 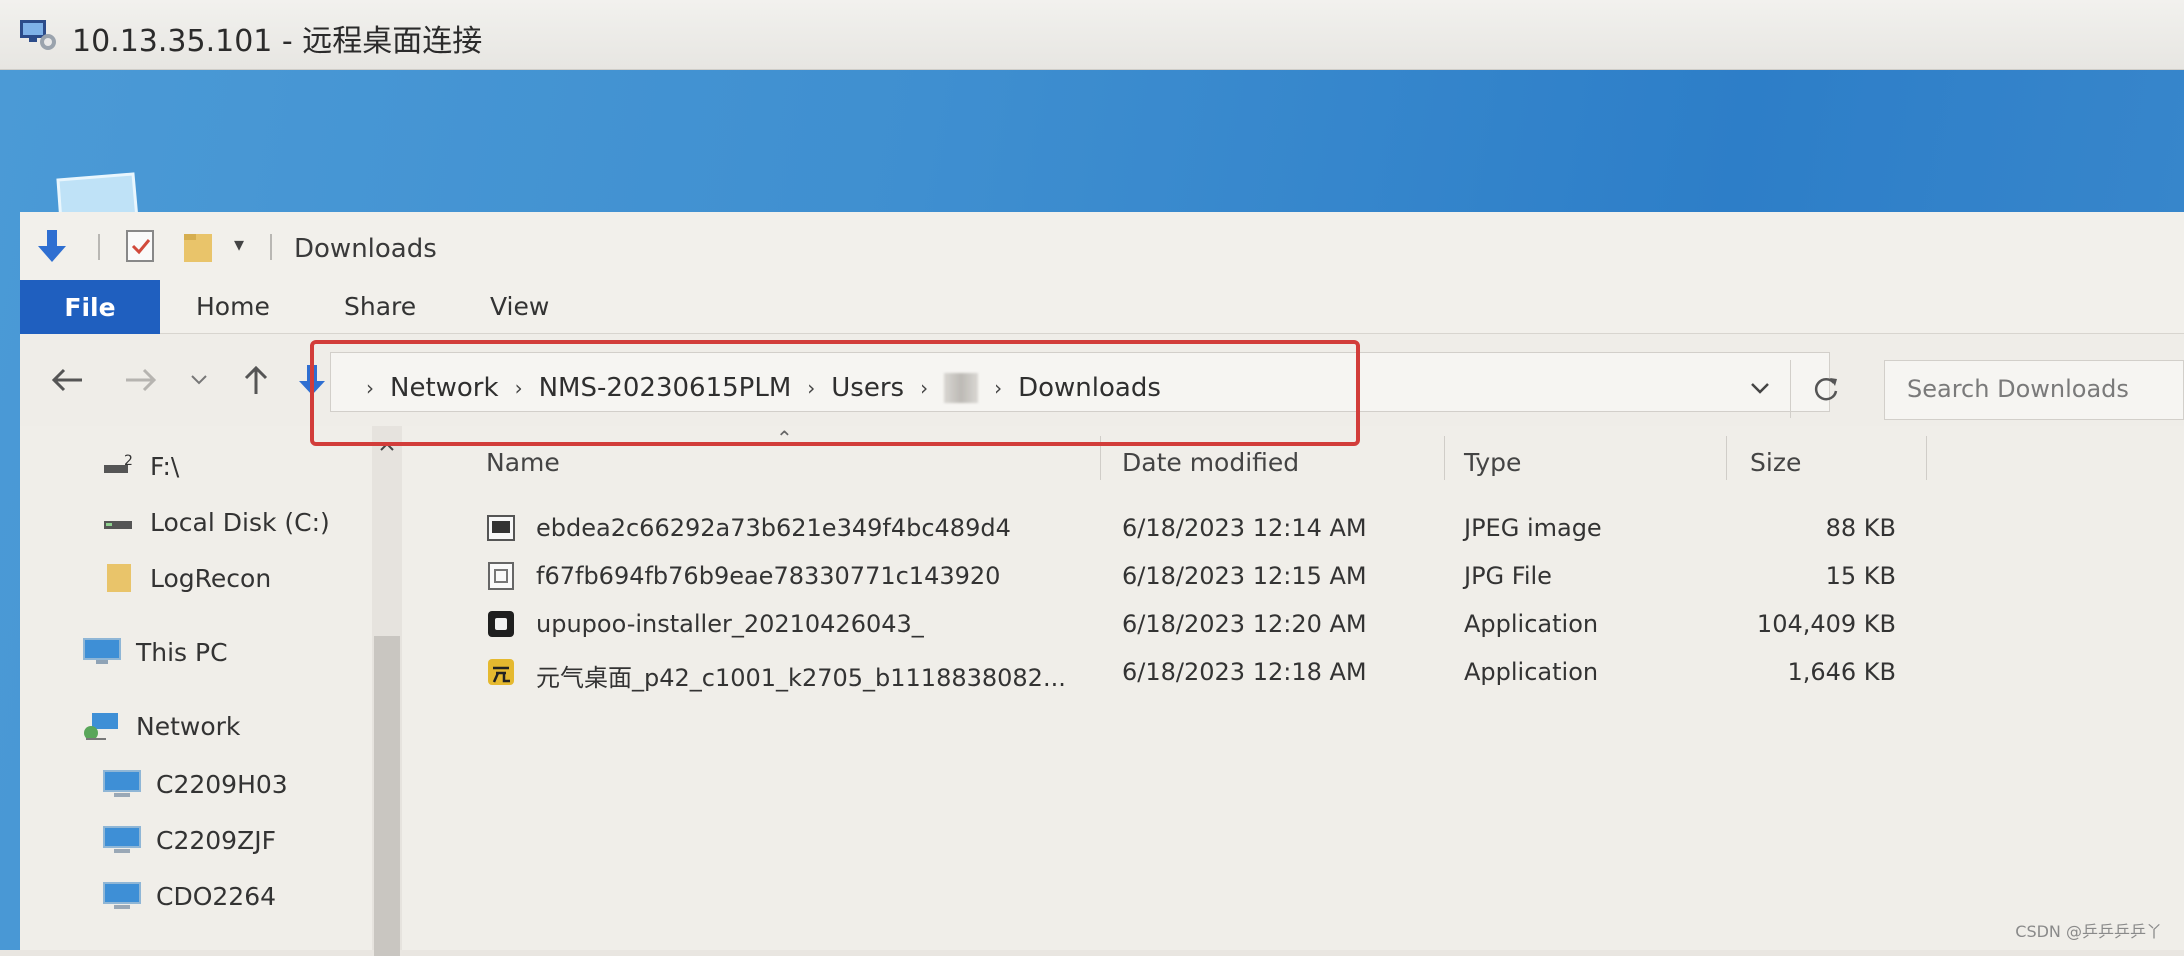 What do you see at coordinates (119, 578) in the screenshot?
I see `folder-icon` at bounding box center [119, 578].